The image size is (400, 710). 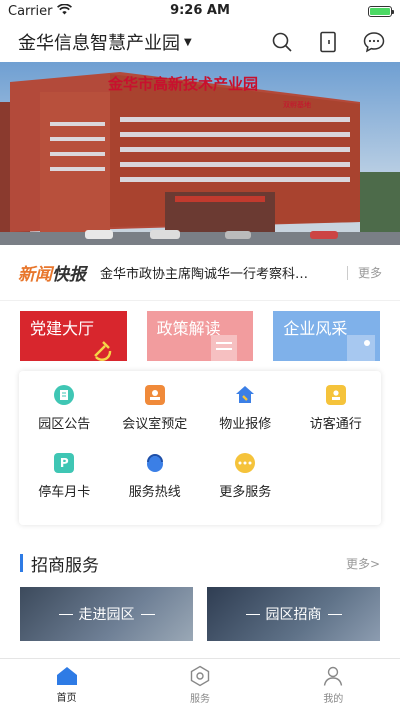 What do you see at coordinates (66, 698) in the screenshot?
I see `tab-label: 首页` at bounding box center [66, 698].